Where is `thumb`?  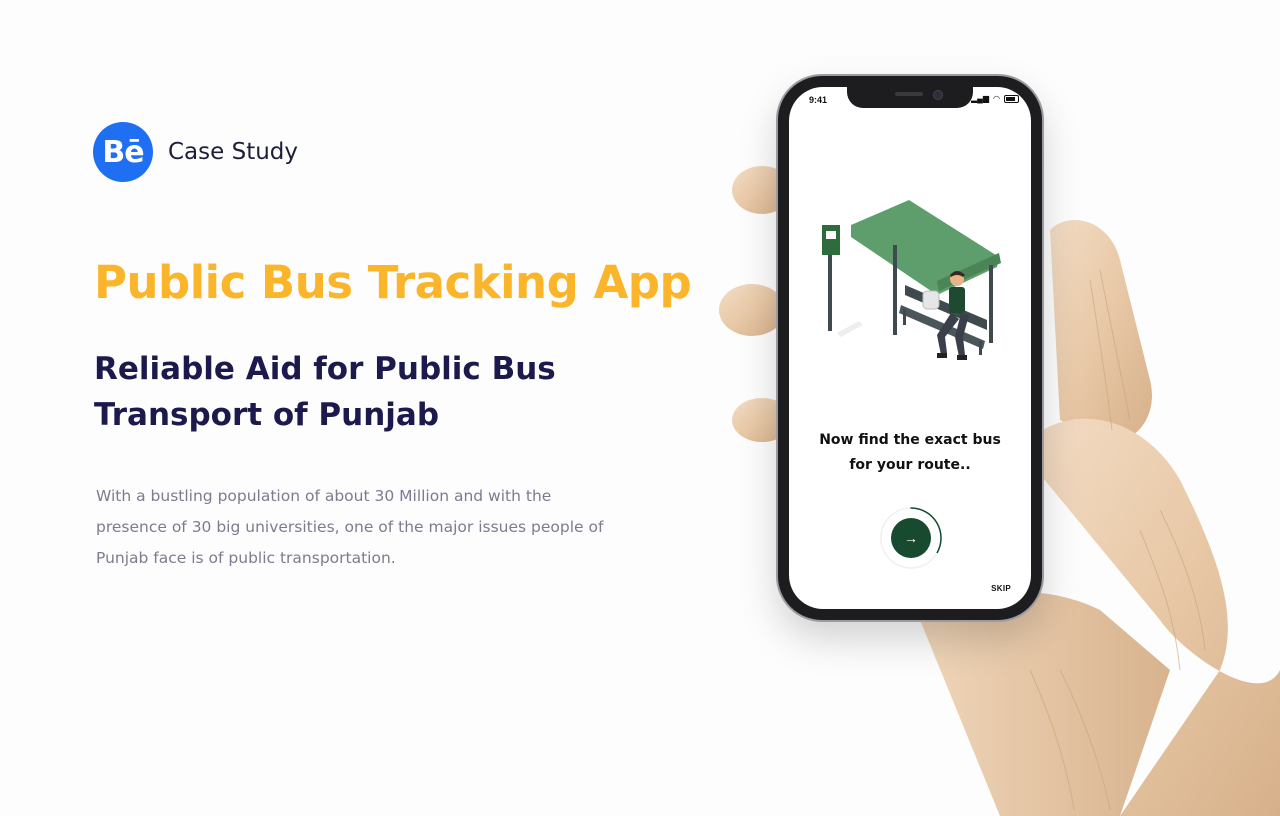
thumb is located at coordinates (1101, 331).